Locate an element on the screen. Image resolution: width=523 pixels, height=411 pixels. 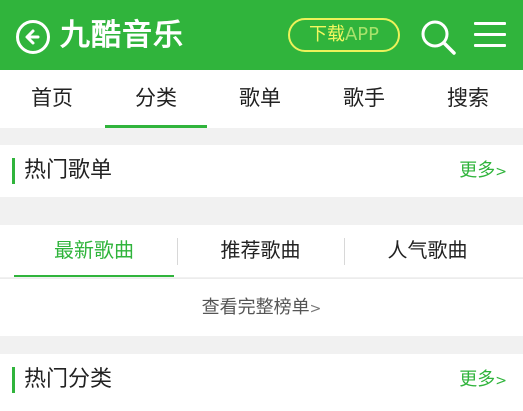
nav-tab-home: 首页 is located at coordinates (52, 99).